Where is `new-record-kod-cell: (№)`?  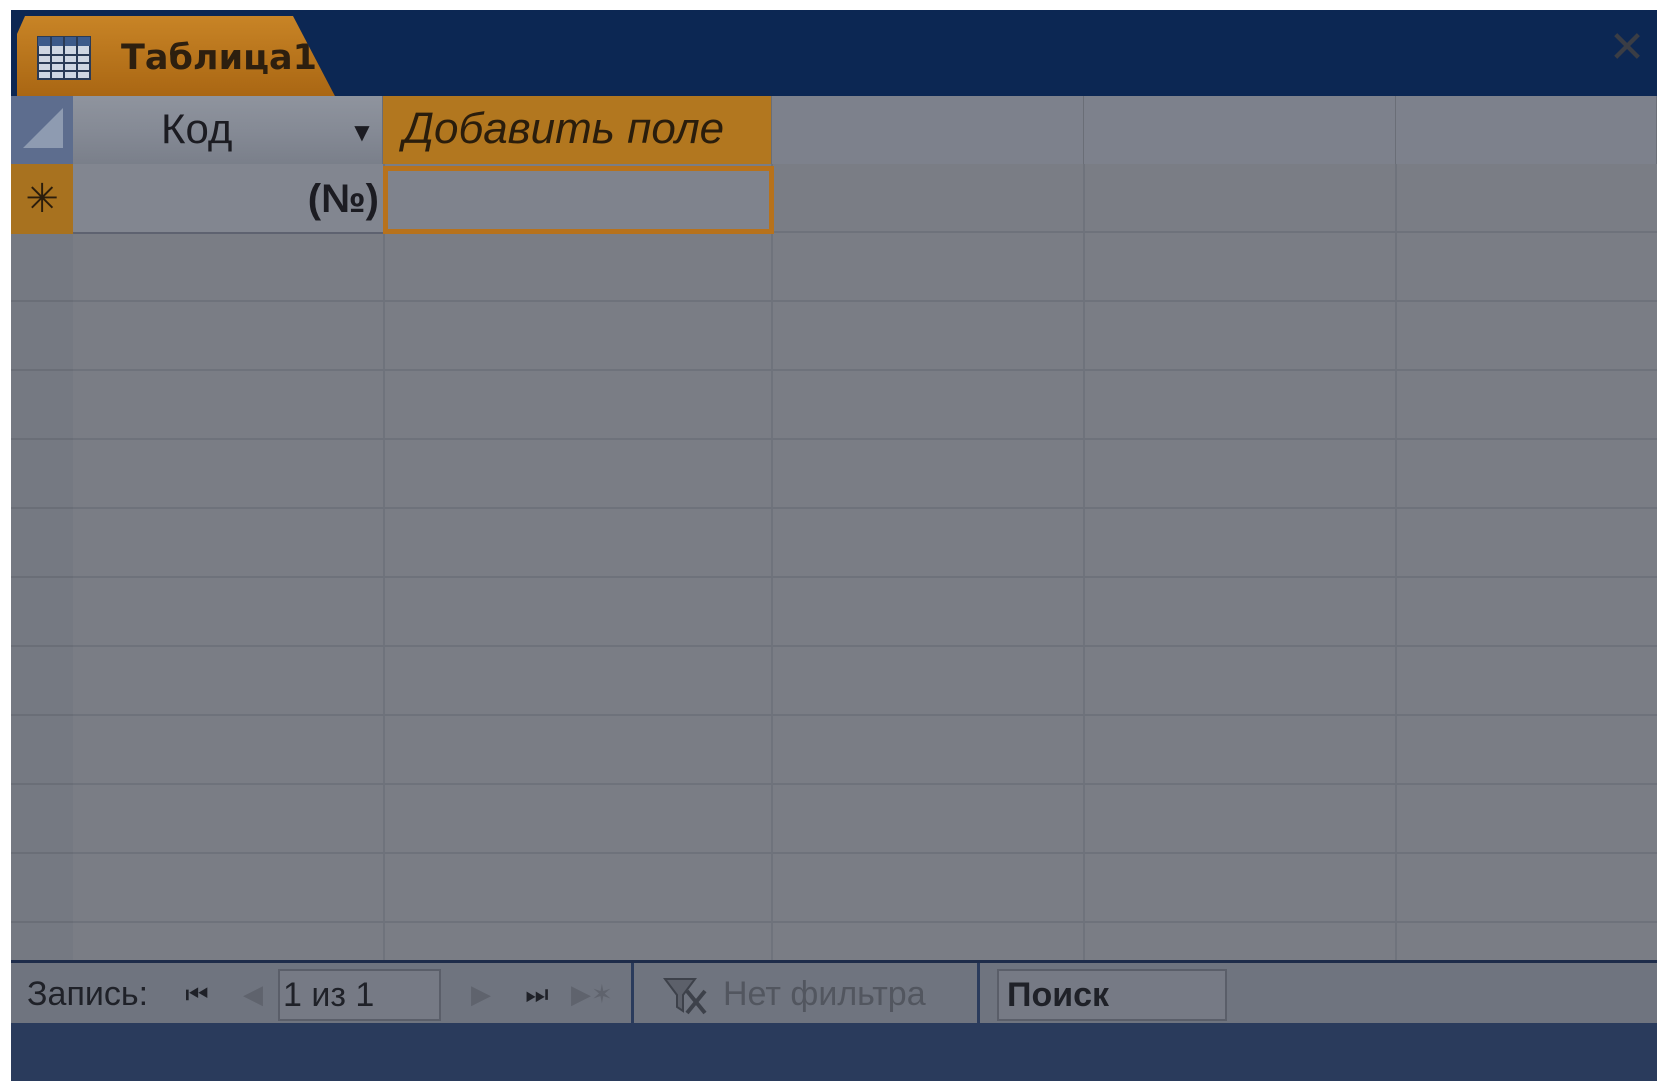 new-record-kod-cell: (№) is located at coordinates (228, 199).